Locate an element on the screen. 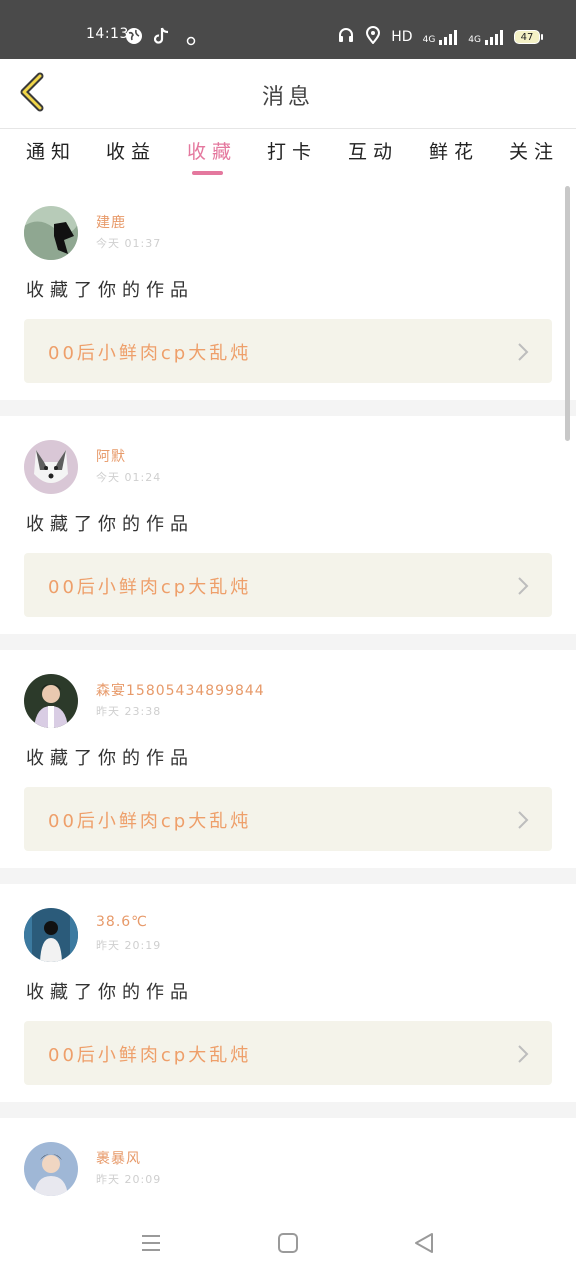  username: 建鹿 is located at coordinates (111, 222).